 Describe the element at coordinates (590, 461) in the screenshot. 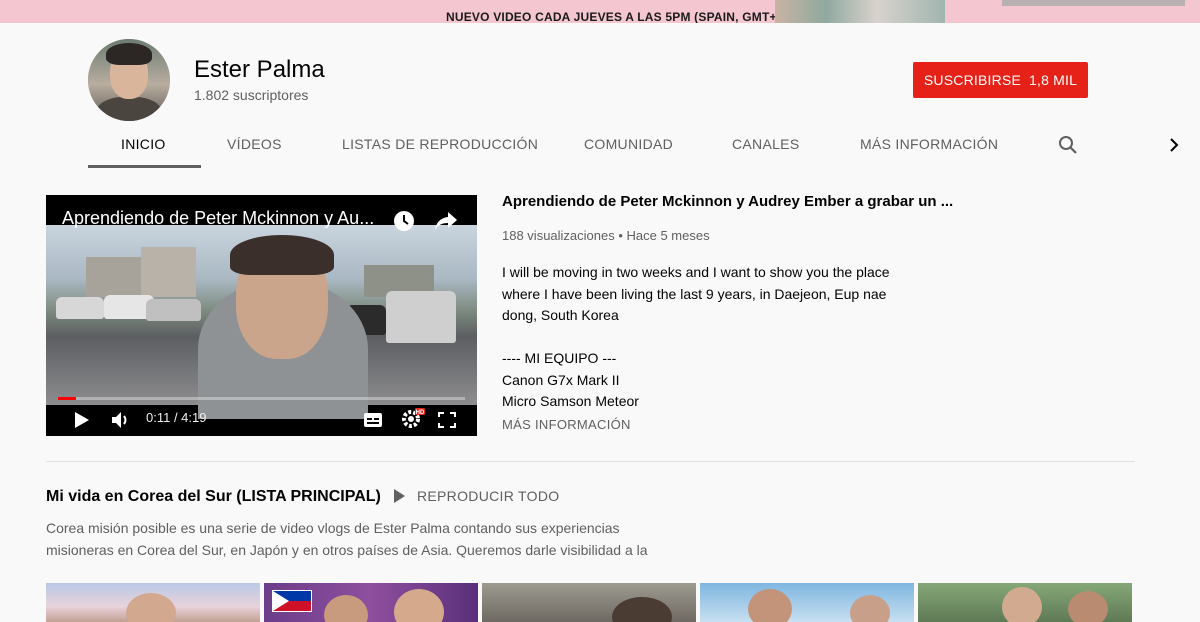

I see `section-divider` at that location.